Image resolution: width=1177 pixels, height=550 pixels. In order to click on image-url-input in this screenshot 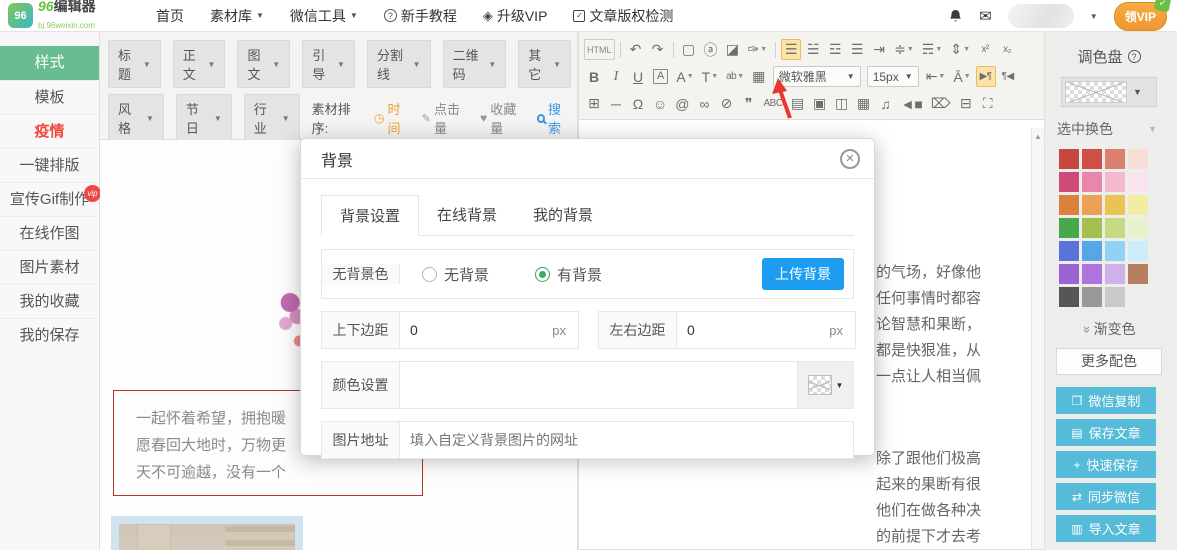, I will do `click(626, 440)`.